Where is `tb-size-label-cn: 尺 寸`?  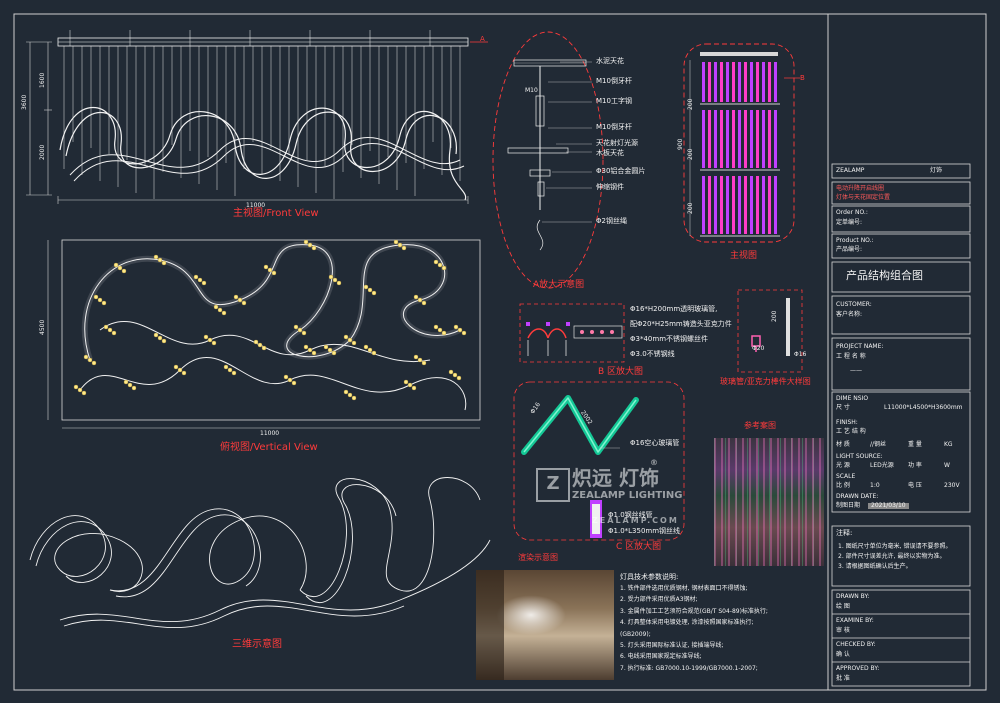
tb-size-label-cn: 尺 寸 is located at coordinates (843, 407).